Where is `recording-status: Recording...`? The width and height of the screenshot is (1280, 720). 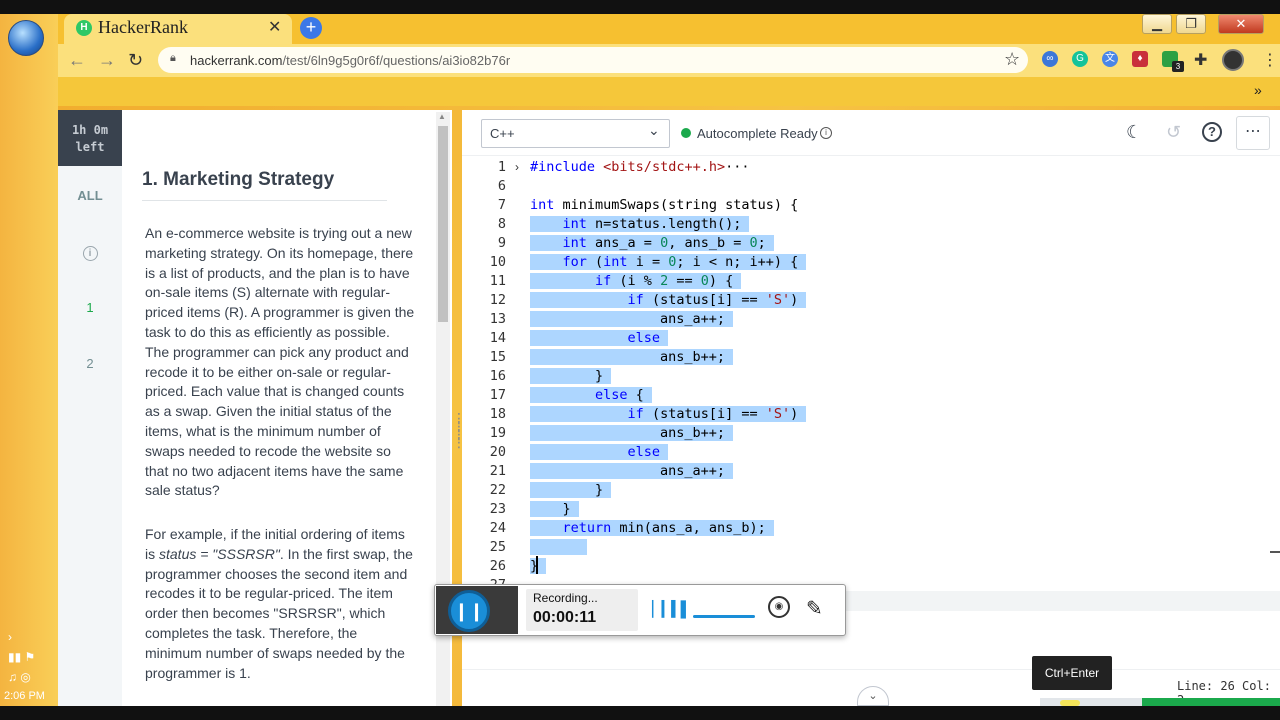 recording-status: Recording... is located at coordinates (565, 598).